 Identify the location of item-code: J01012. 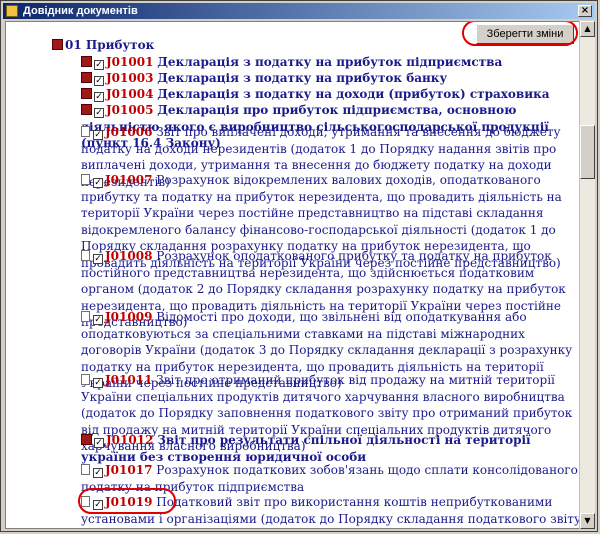
(130, 440).